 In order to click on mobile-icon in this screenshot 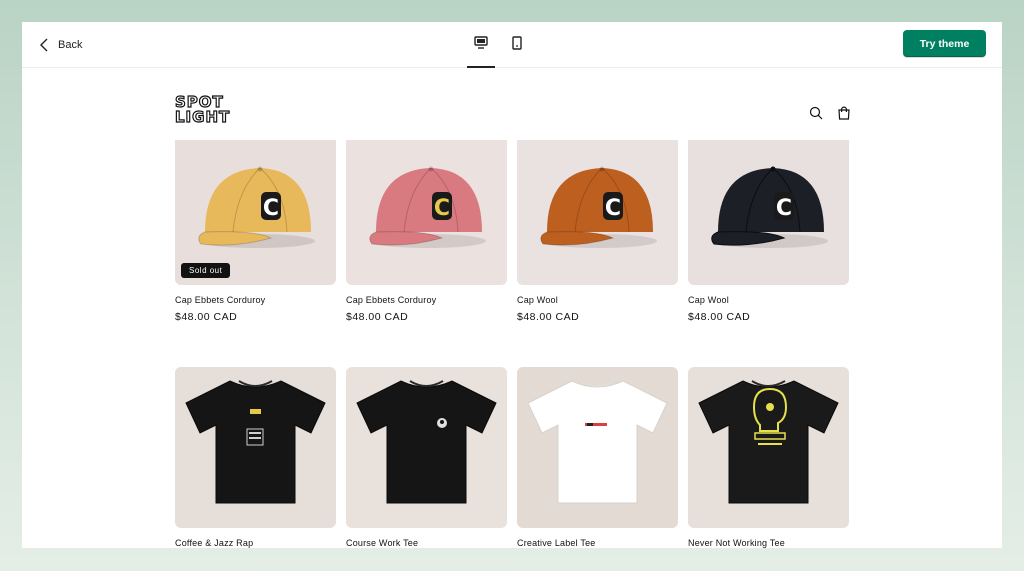, I will do `click(517, 45)`.